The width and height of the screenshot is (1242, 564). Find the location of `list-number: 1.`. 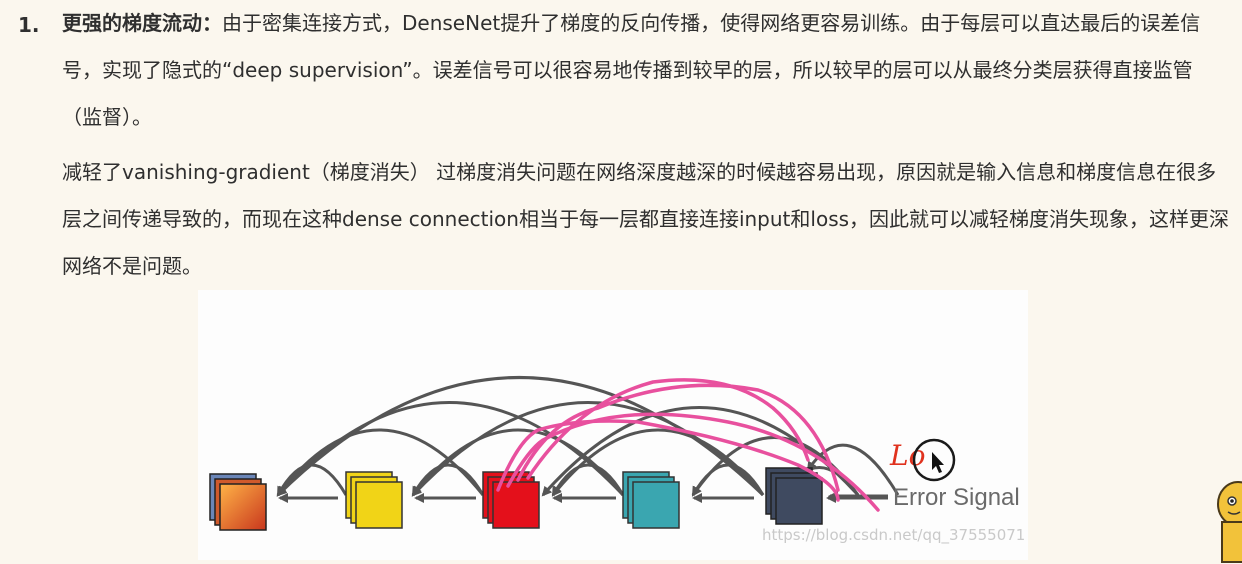

list-number: 1. is located at coordinates (29, 25).